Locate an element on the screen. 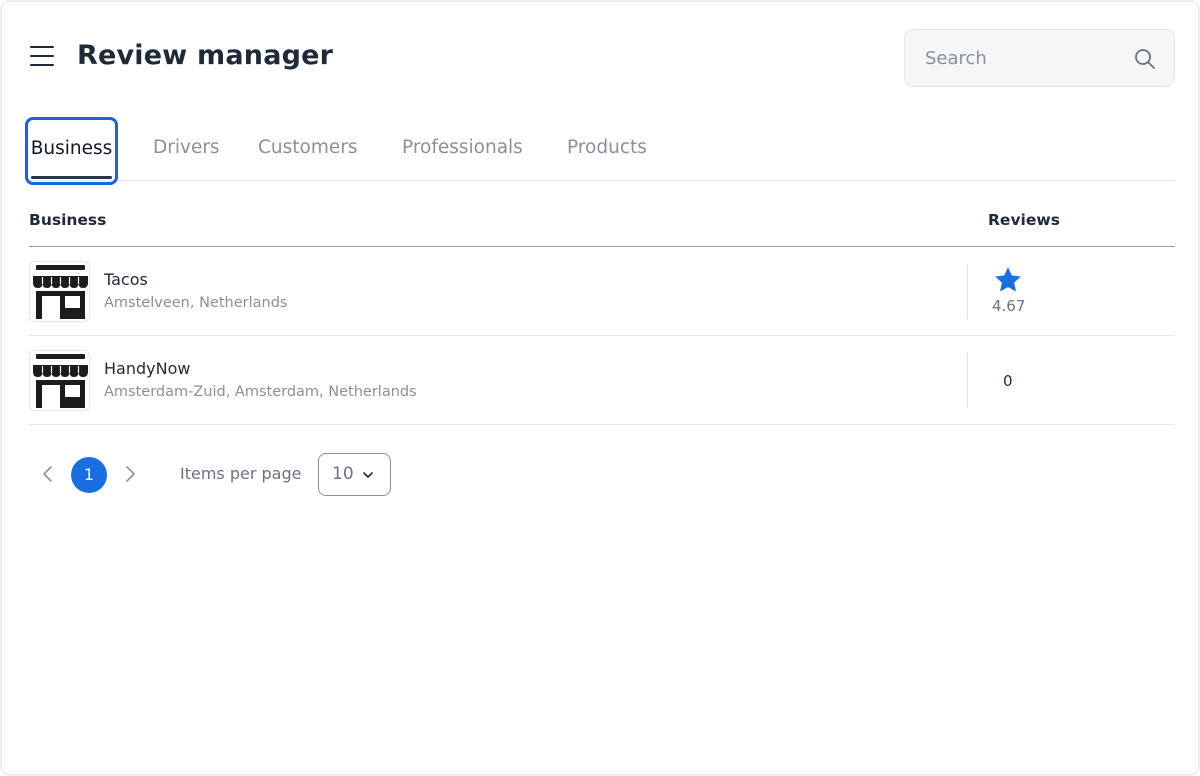 The height and width of the screenshot is (776, 1200). column-header-business: Business is located at coordinates (68, 220).